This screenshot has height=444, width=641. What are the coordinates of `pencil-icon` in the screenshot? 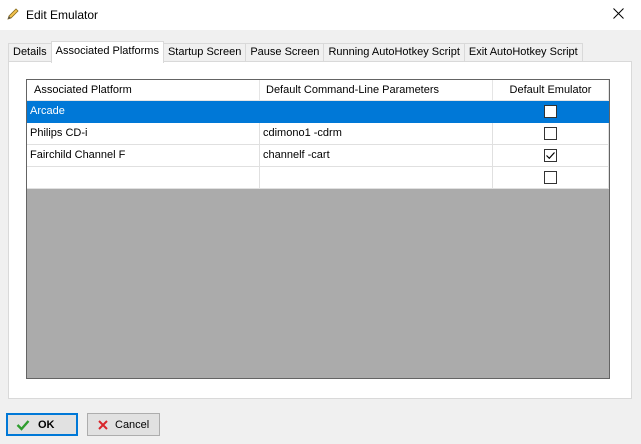 It's located at (13, 14).